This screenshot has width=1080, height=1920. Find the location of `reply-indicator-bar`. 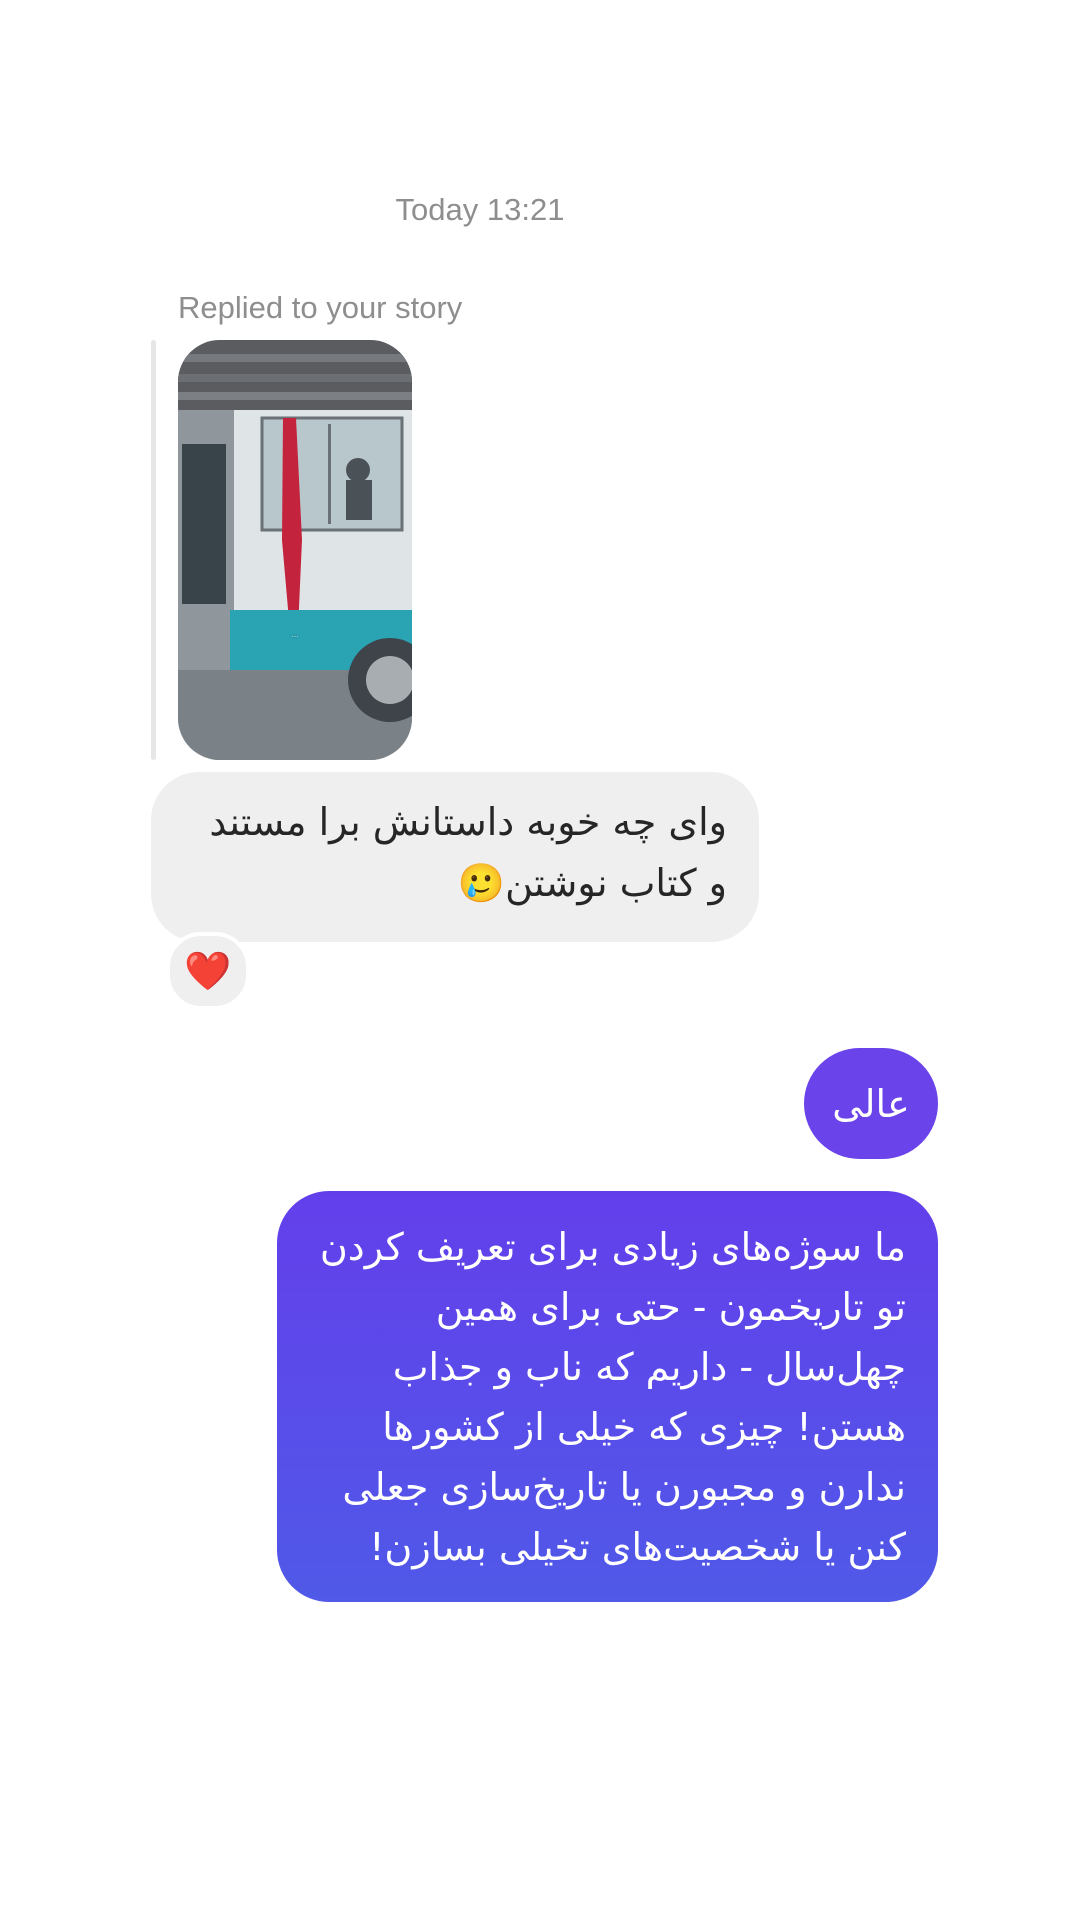

reply-indicator-bar is located at coordinates (153, 550).